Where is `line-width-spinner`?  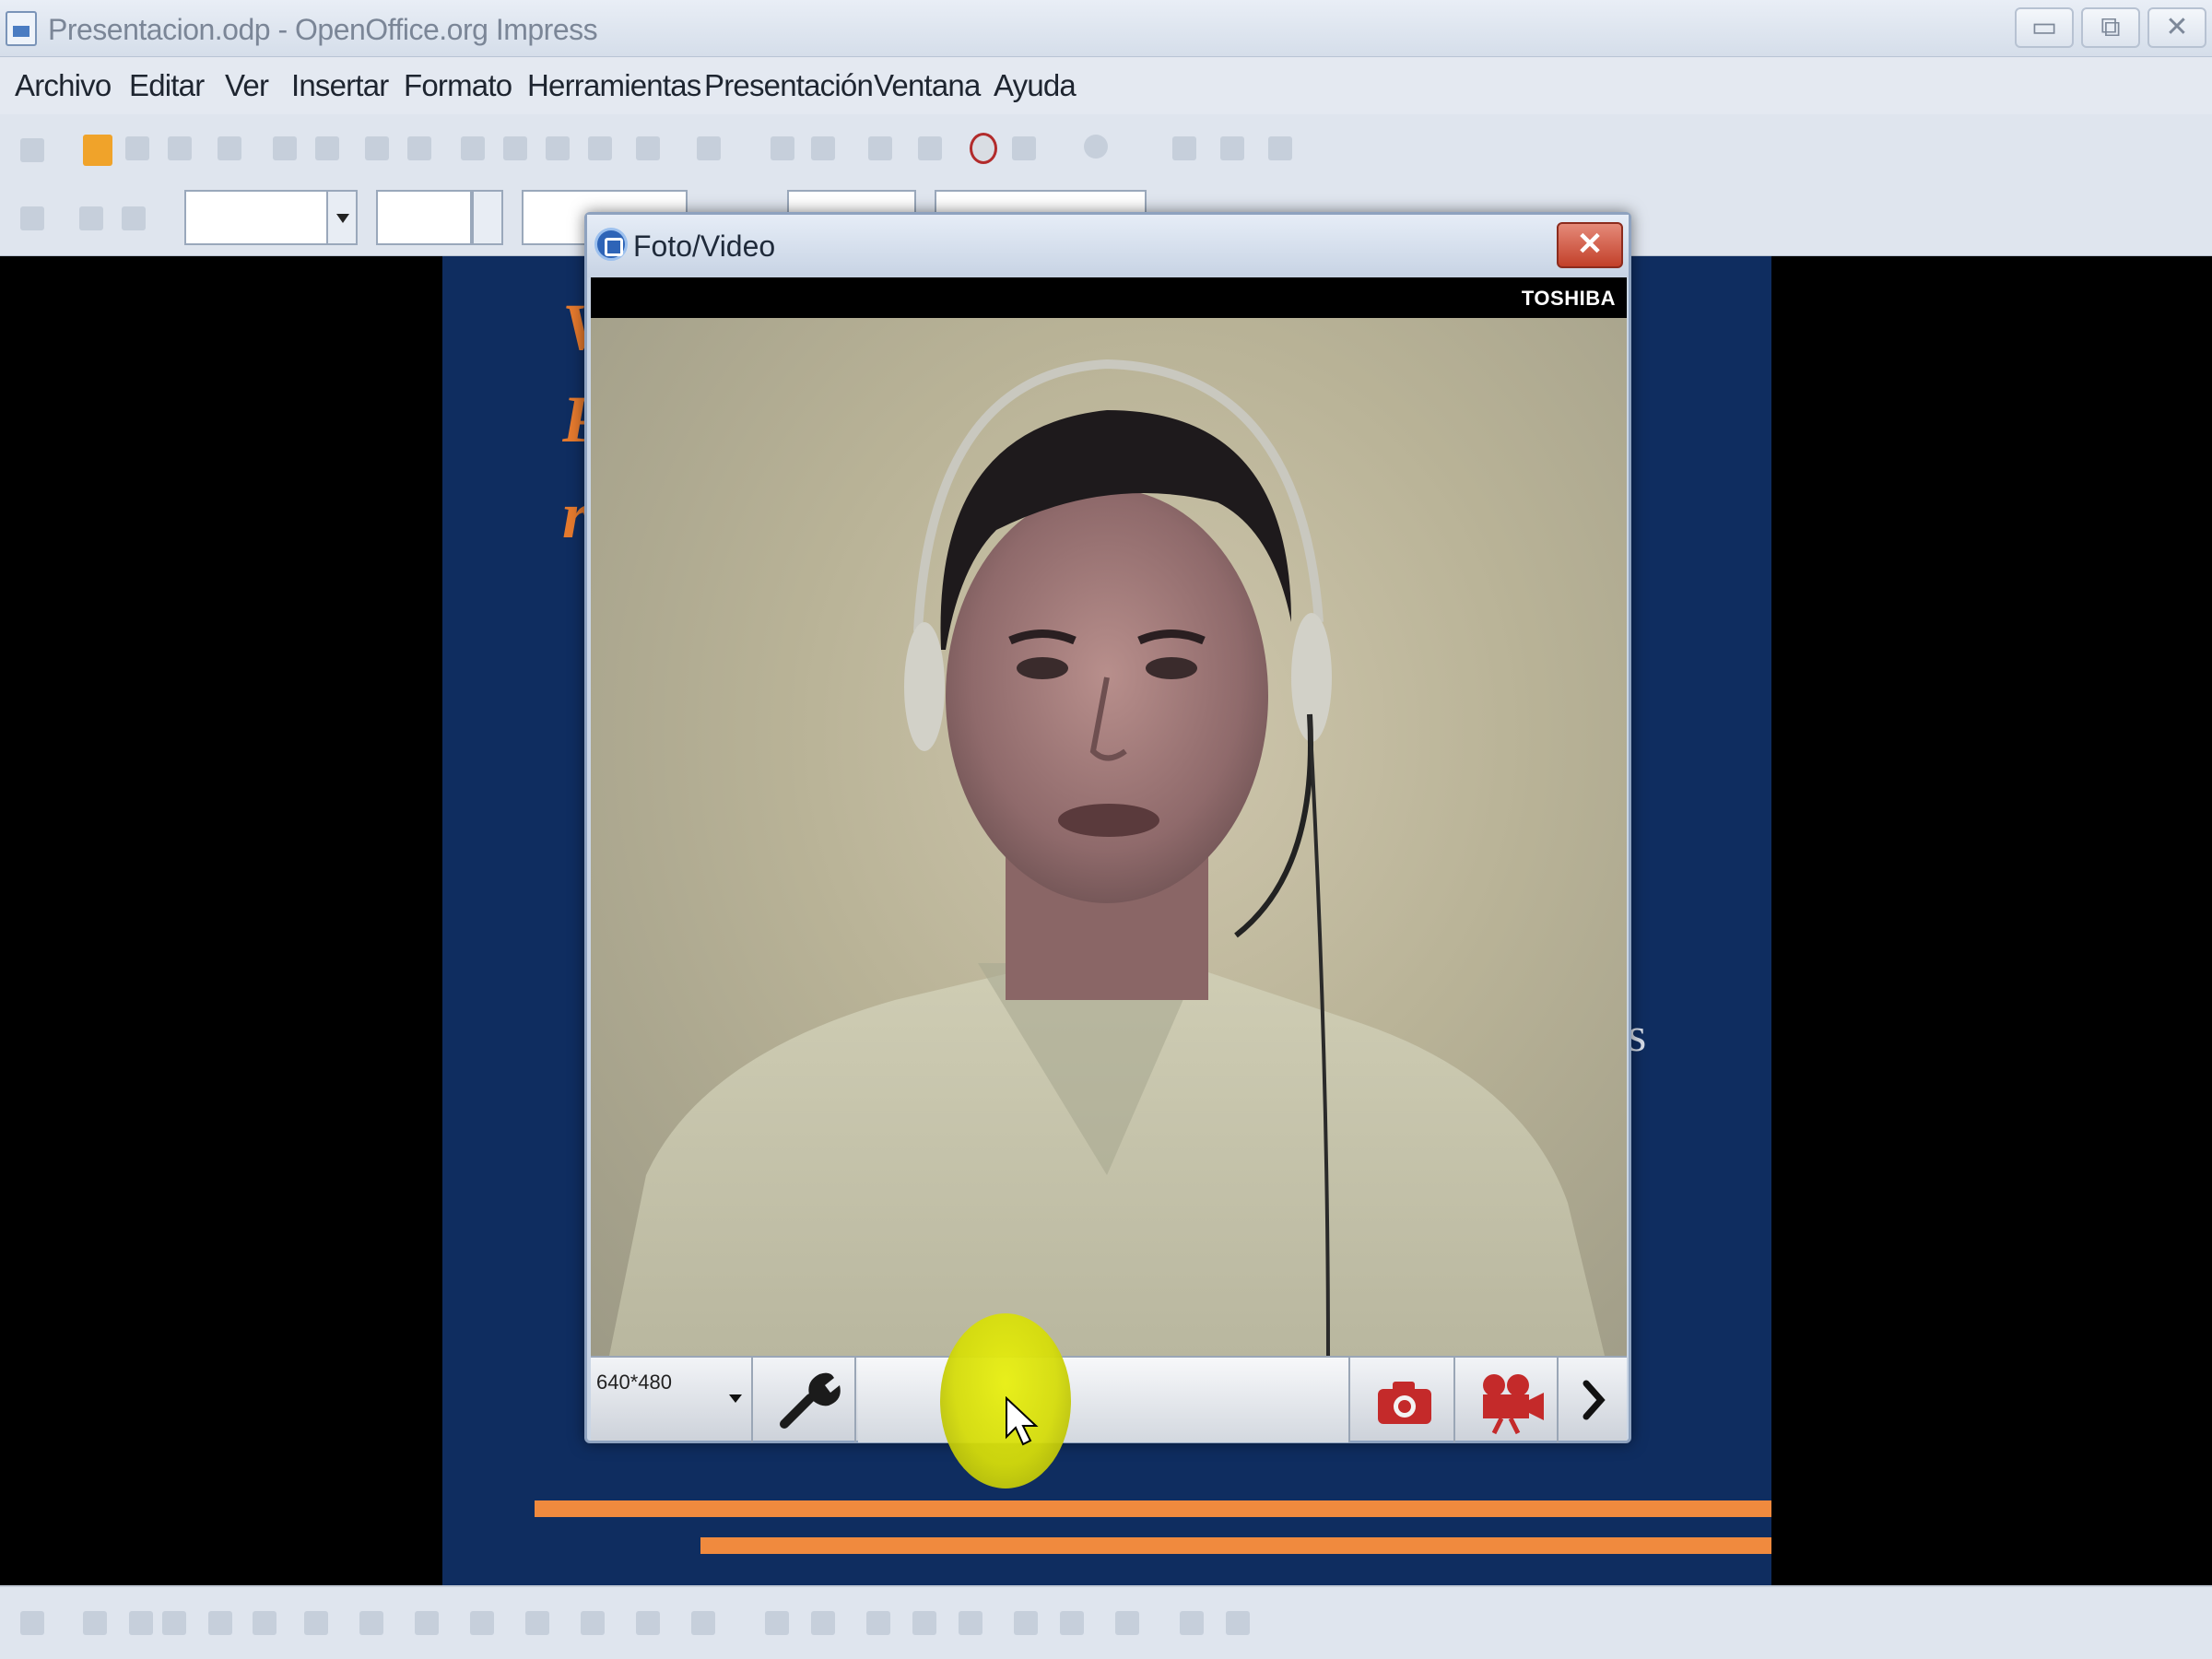 line-width-spinner is located at coordinates (487, 217).